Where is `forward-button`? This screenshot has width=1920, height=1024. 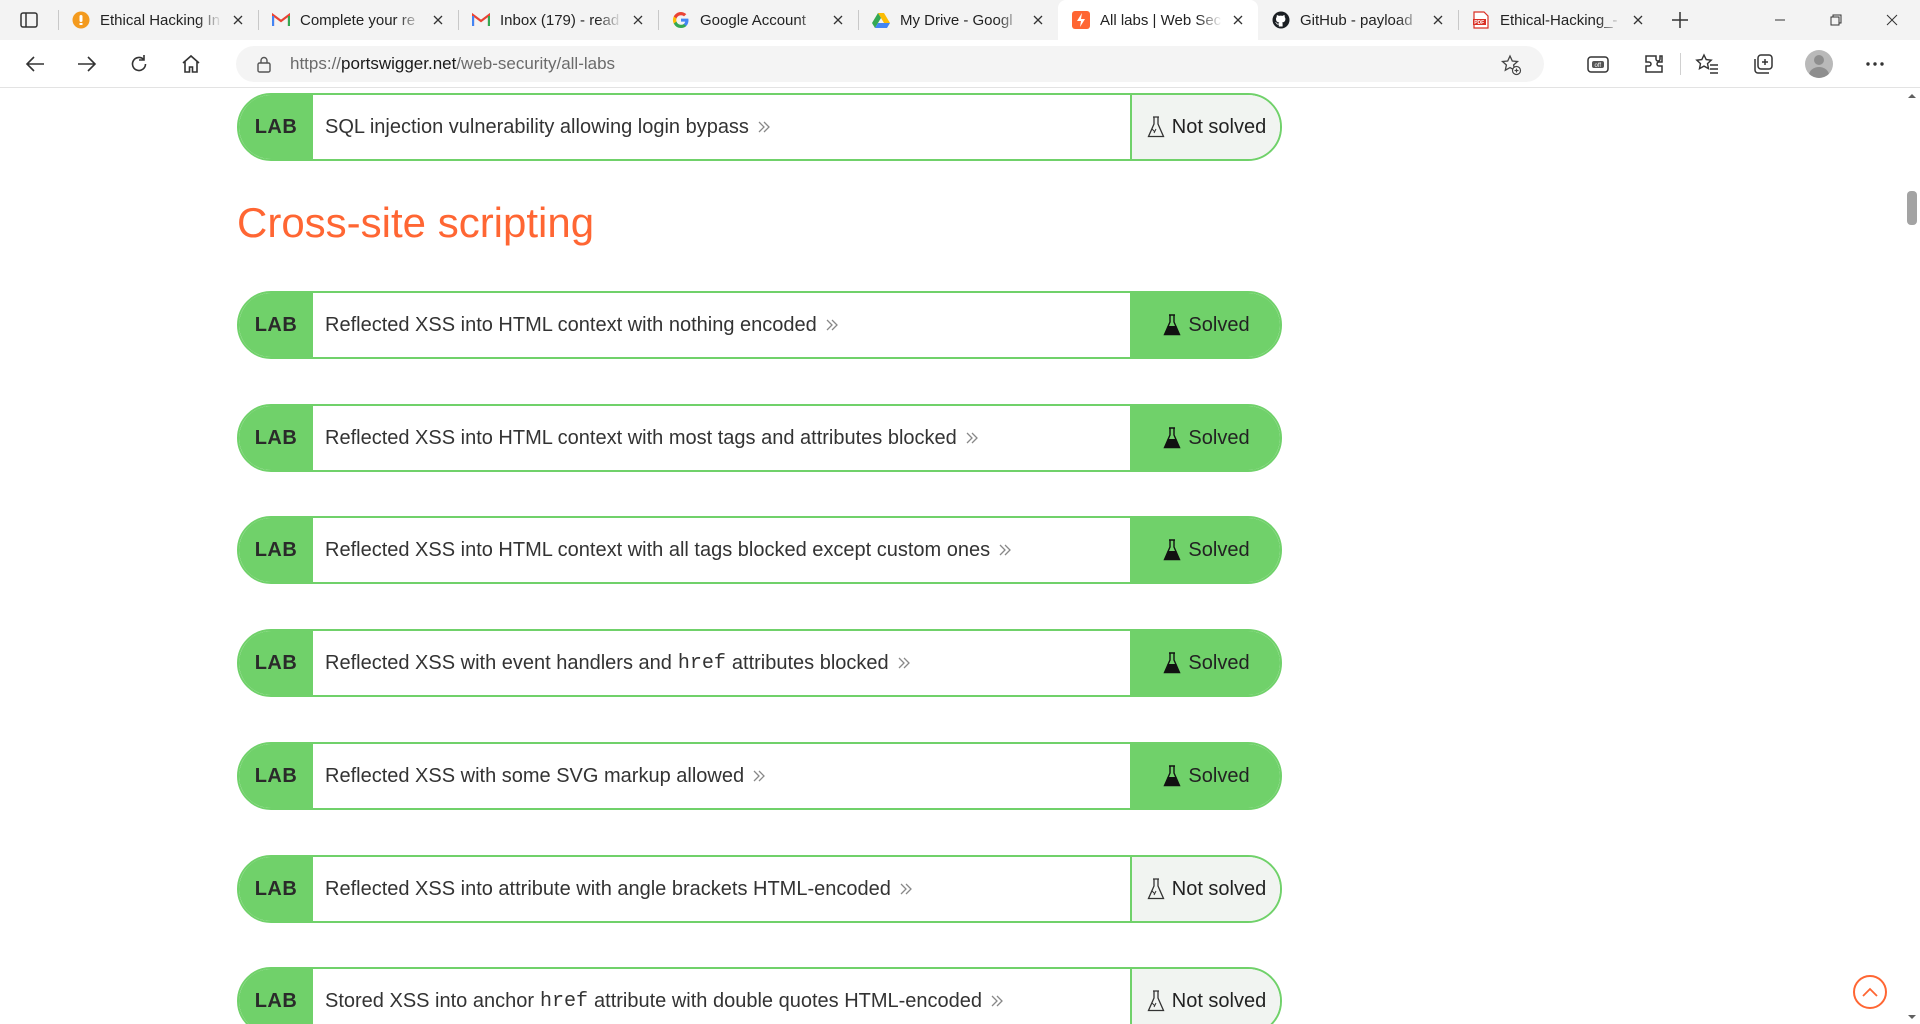 forward-button is located at coordinates (87, 64).